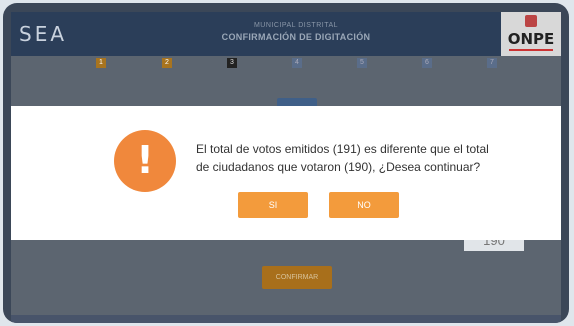  I want to click on step-1: 1, so click(101, 63).